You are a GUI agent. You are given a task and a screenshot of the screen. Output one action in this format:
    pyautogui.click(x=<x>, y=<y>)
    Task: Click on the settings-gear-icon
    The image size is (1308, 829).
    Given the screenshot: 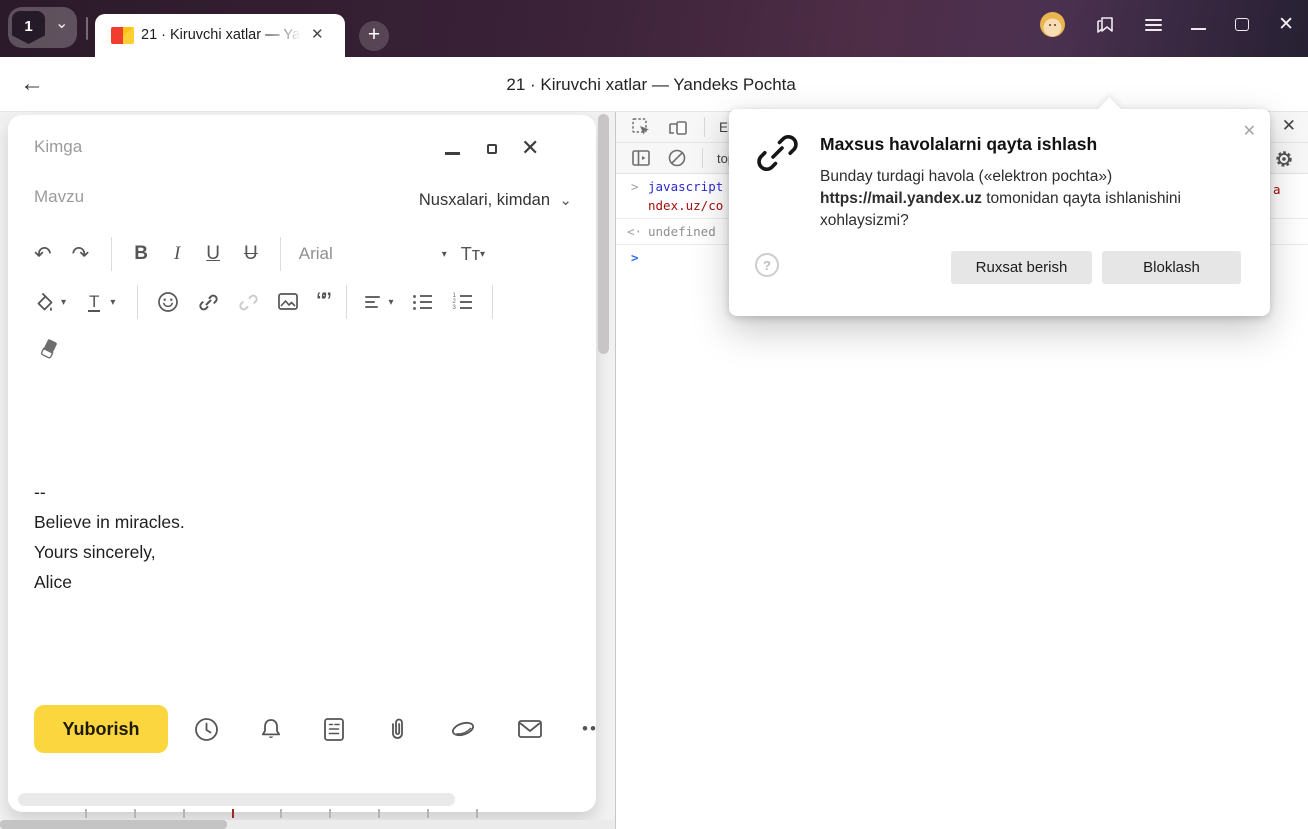 What is the action you would take?
    pyautogui.click(x=1284, y=159)
    